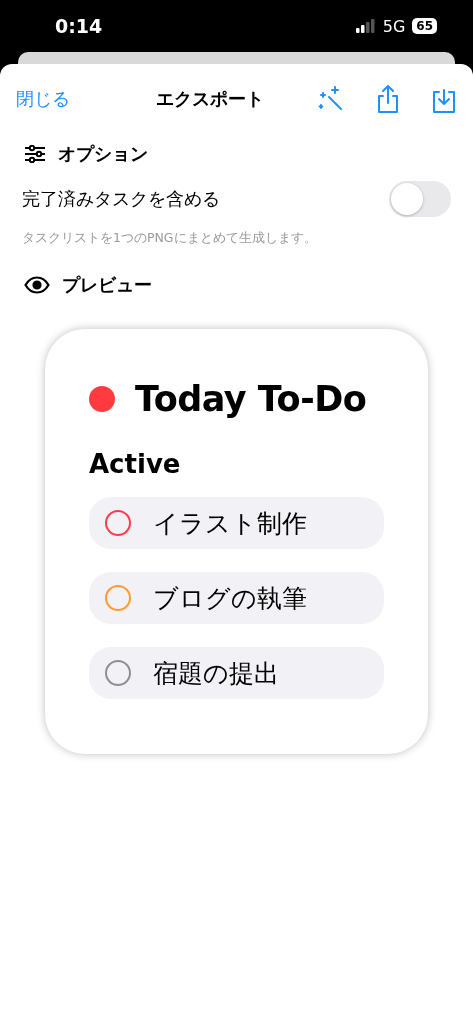 The height and width of the screenshot is (1024, 473). I want to click on section-title: プレビュー, so click(107, 285).